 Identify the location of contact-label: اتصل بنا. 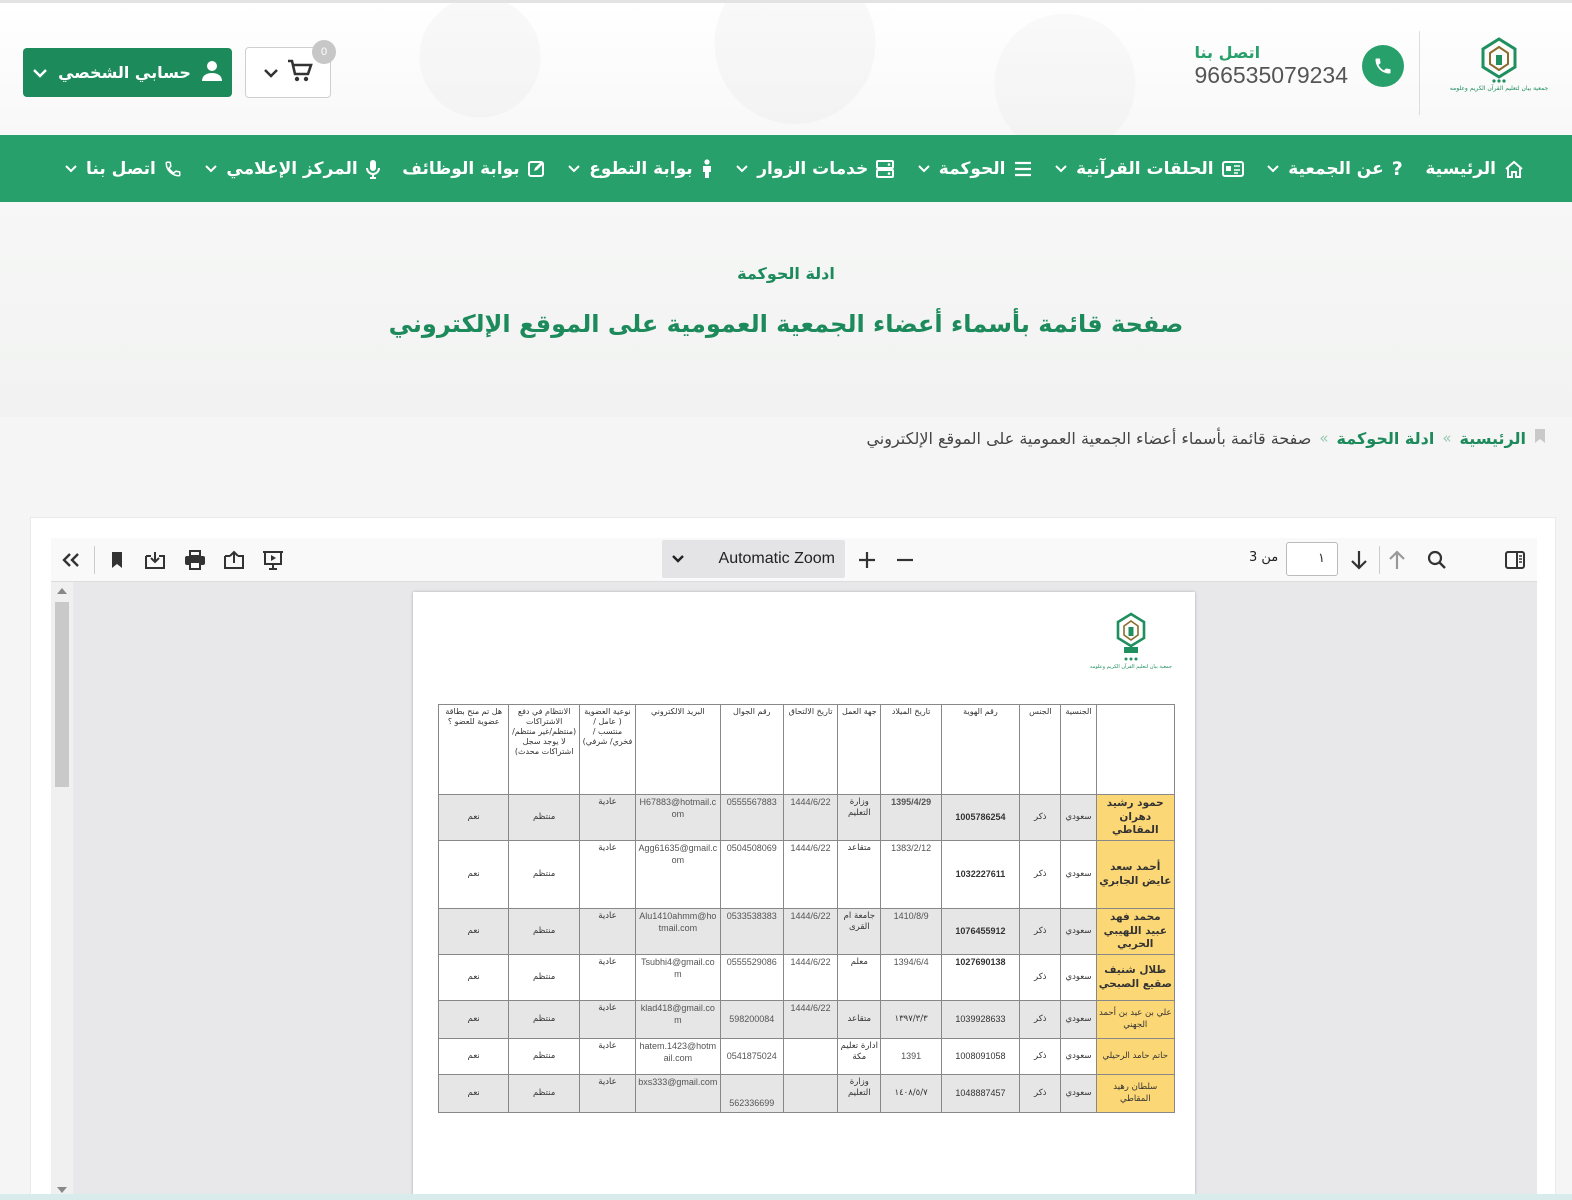
(1227, 52).